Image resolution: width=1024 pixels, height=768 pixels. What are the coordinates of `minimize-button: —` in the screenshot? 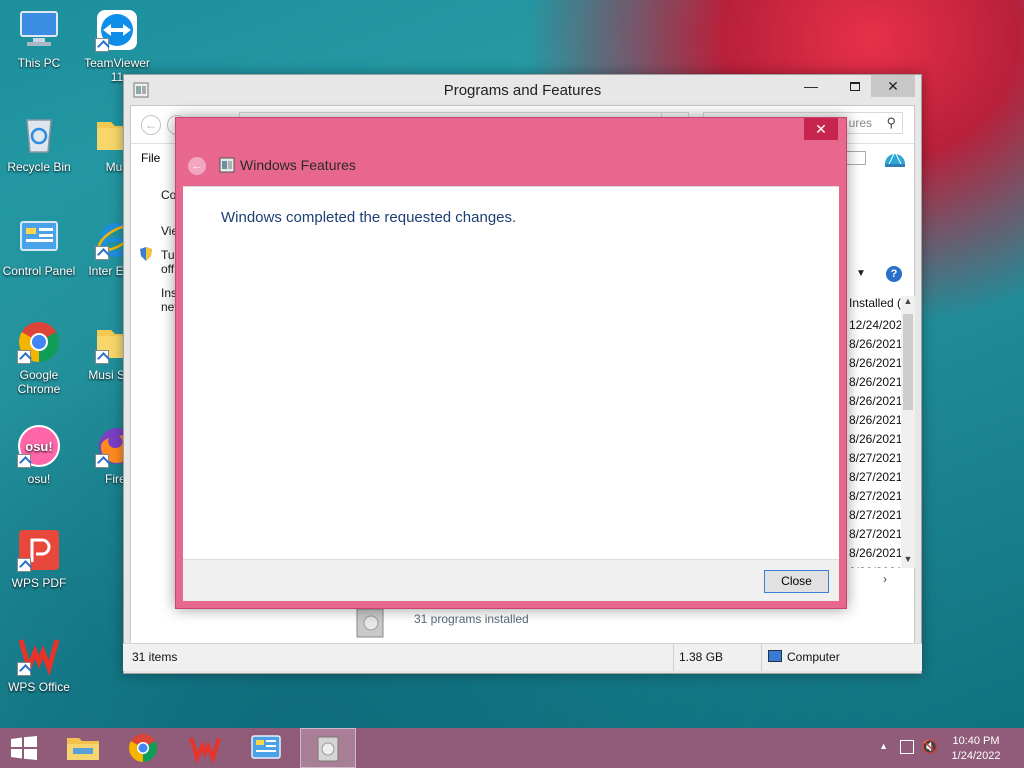 It's located at (811, 86).